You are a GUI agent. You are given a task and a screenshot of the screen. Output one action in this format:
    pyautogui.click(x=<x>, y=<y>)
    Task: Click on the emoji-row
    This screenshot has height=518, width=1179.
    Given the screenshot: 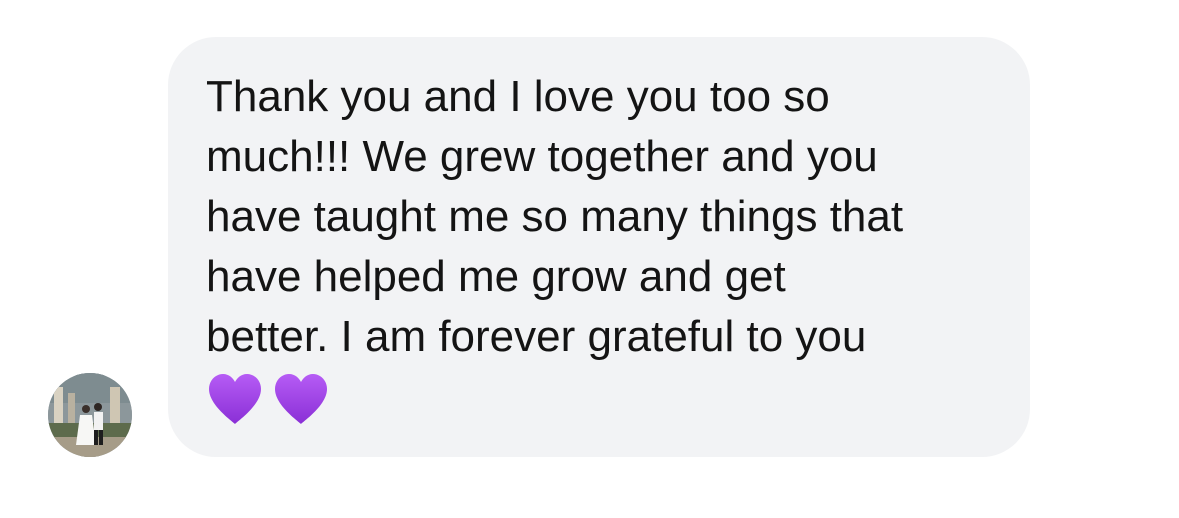 What is the action you would take?
    pyautogui.click(x=600, y=399)
    